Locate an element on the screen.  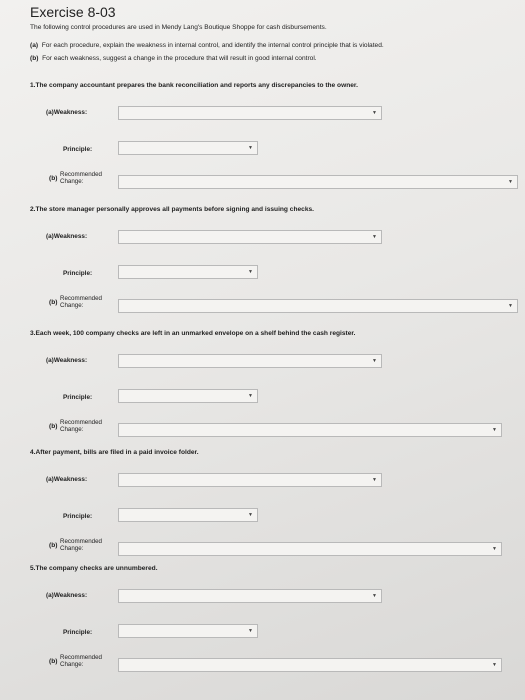
principle-dropdown-2: ▼ is located at coordinates (188, 272).